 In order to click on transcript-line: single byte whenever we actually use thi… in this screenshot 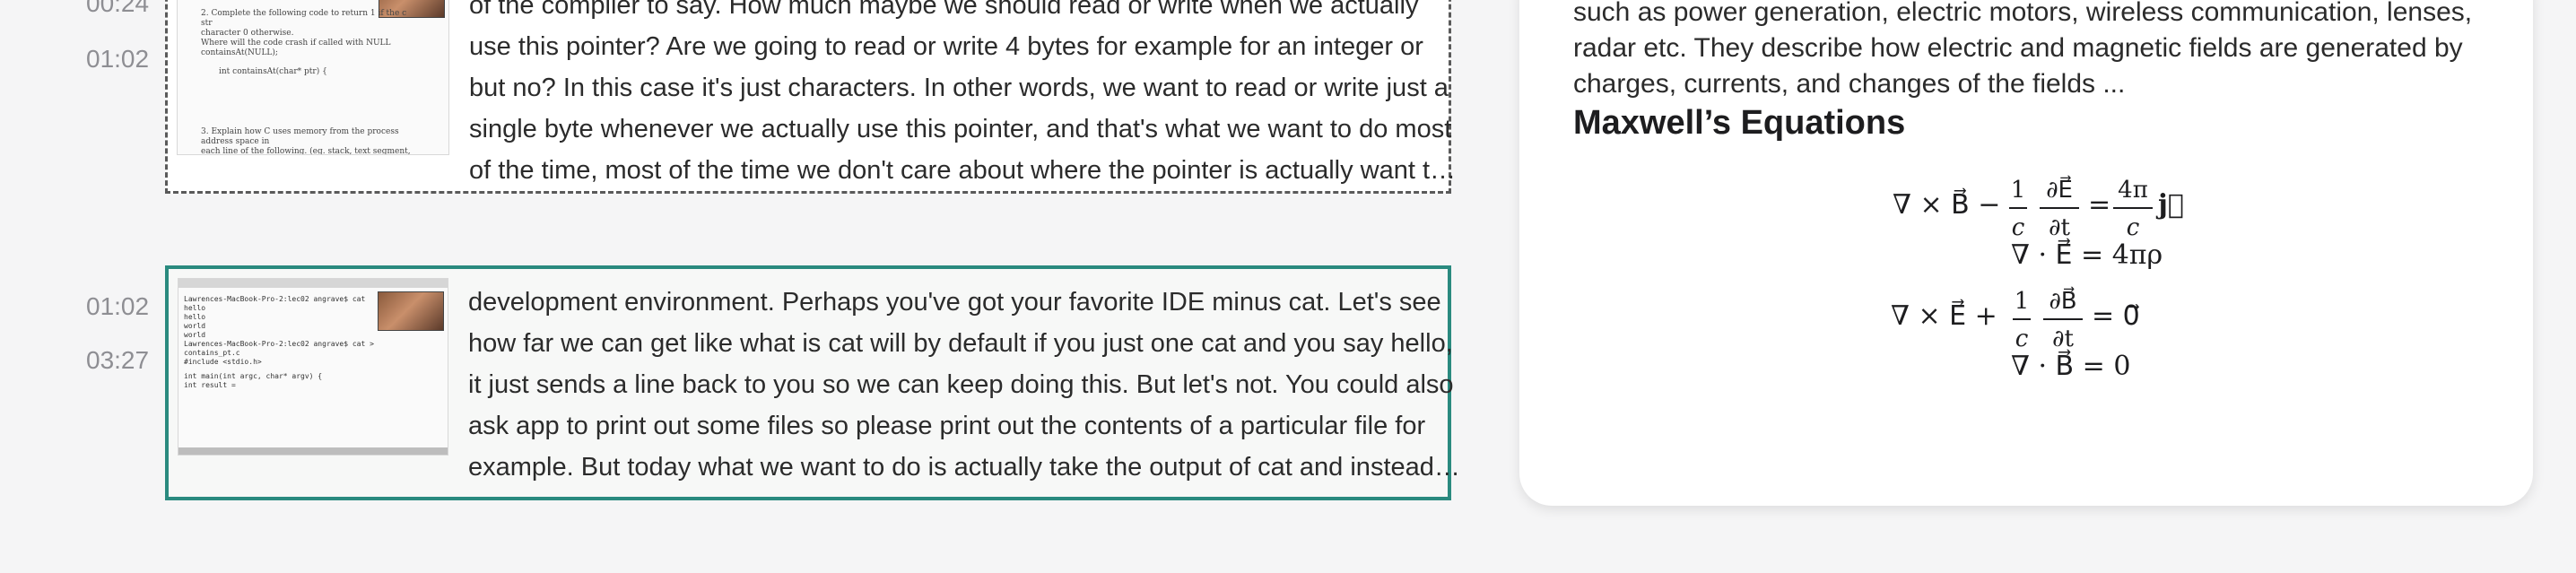, I will do `click(960, 129)`.